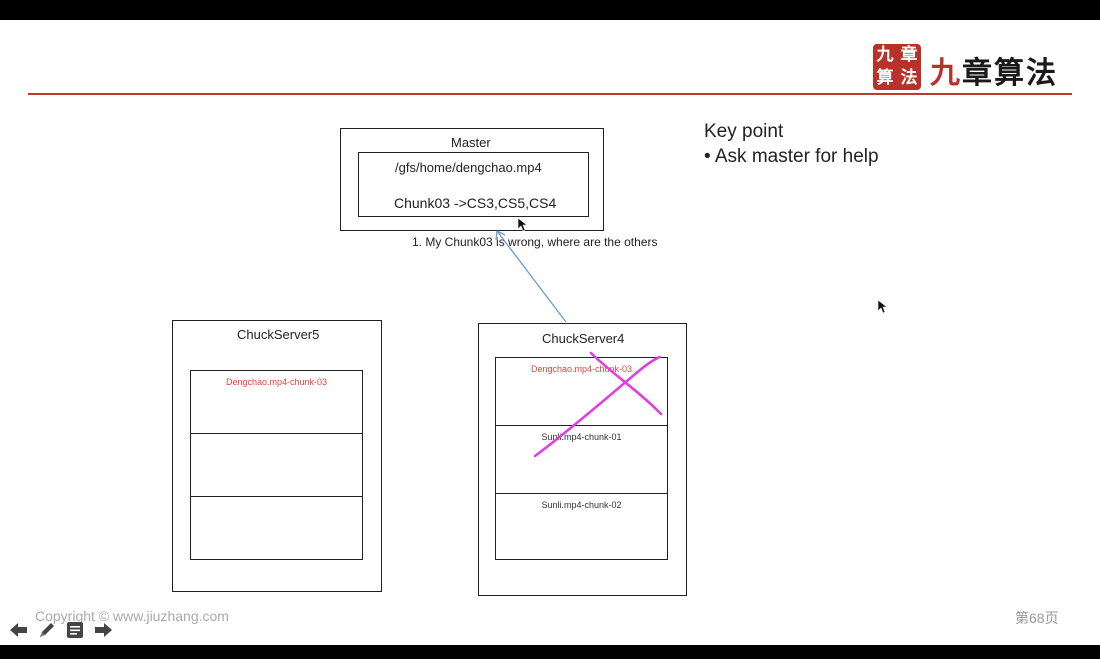 This screenshot has width=1100, height=659. What do you see at coordinates (581, 437) in the screenshot?
I see `chunk-label: Sunli.mp4-chunk-01` at bounding box center [581, 437].